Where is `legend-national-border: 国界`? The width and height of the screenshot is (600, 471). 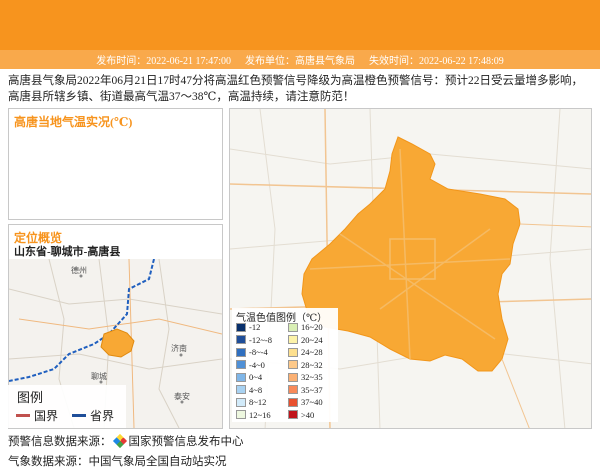 legend-national-border: 国界 is located at coordinates (37, 415).